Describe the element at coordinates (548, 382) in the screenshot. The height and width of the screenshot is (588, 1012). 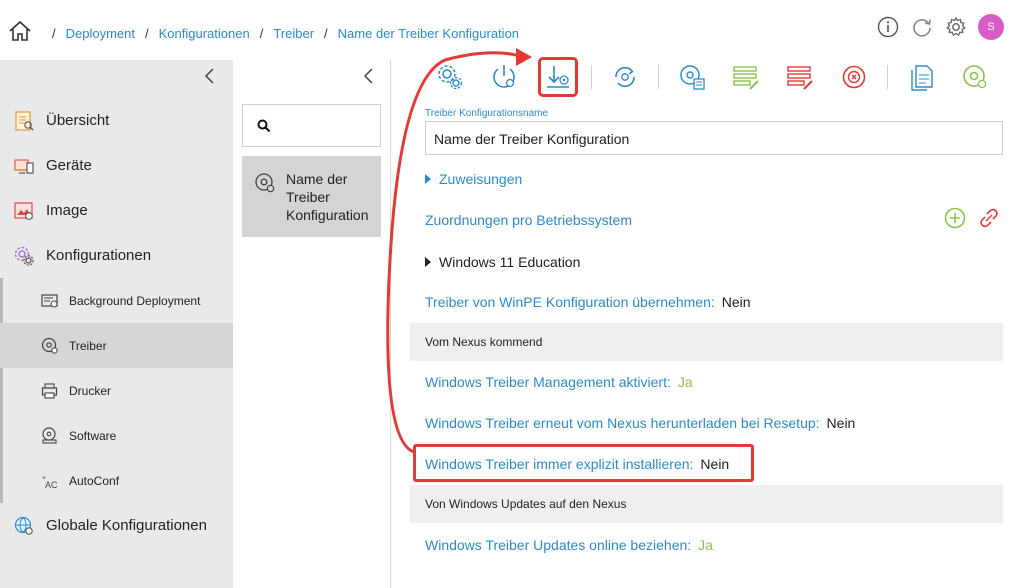
I see `mgmt-label: Windows Treiber Management aktiviert:` at that location.